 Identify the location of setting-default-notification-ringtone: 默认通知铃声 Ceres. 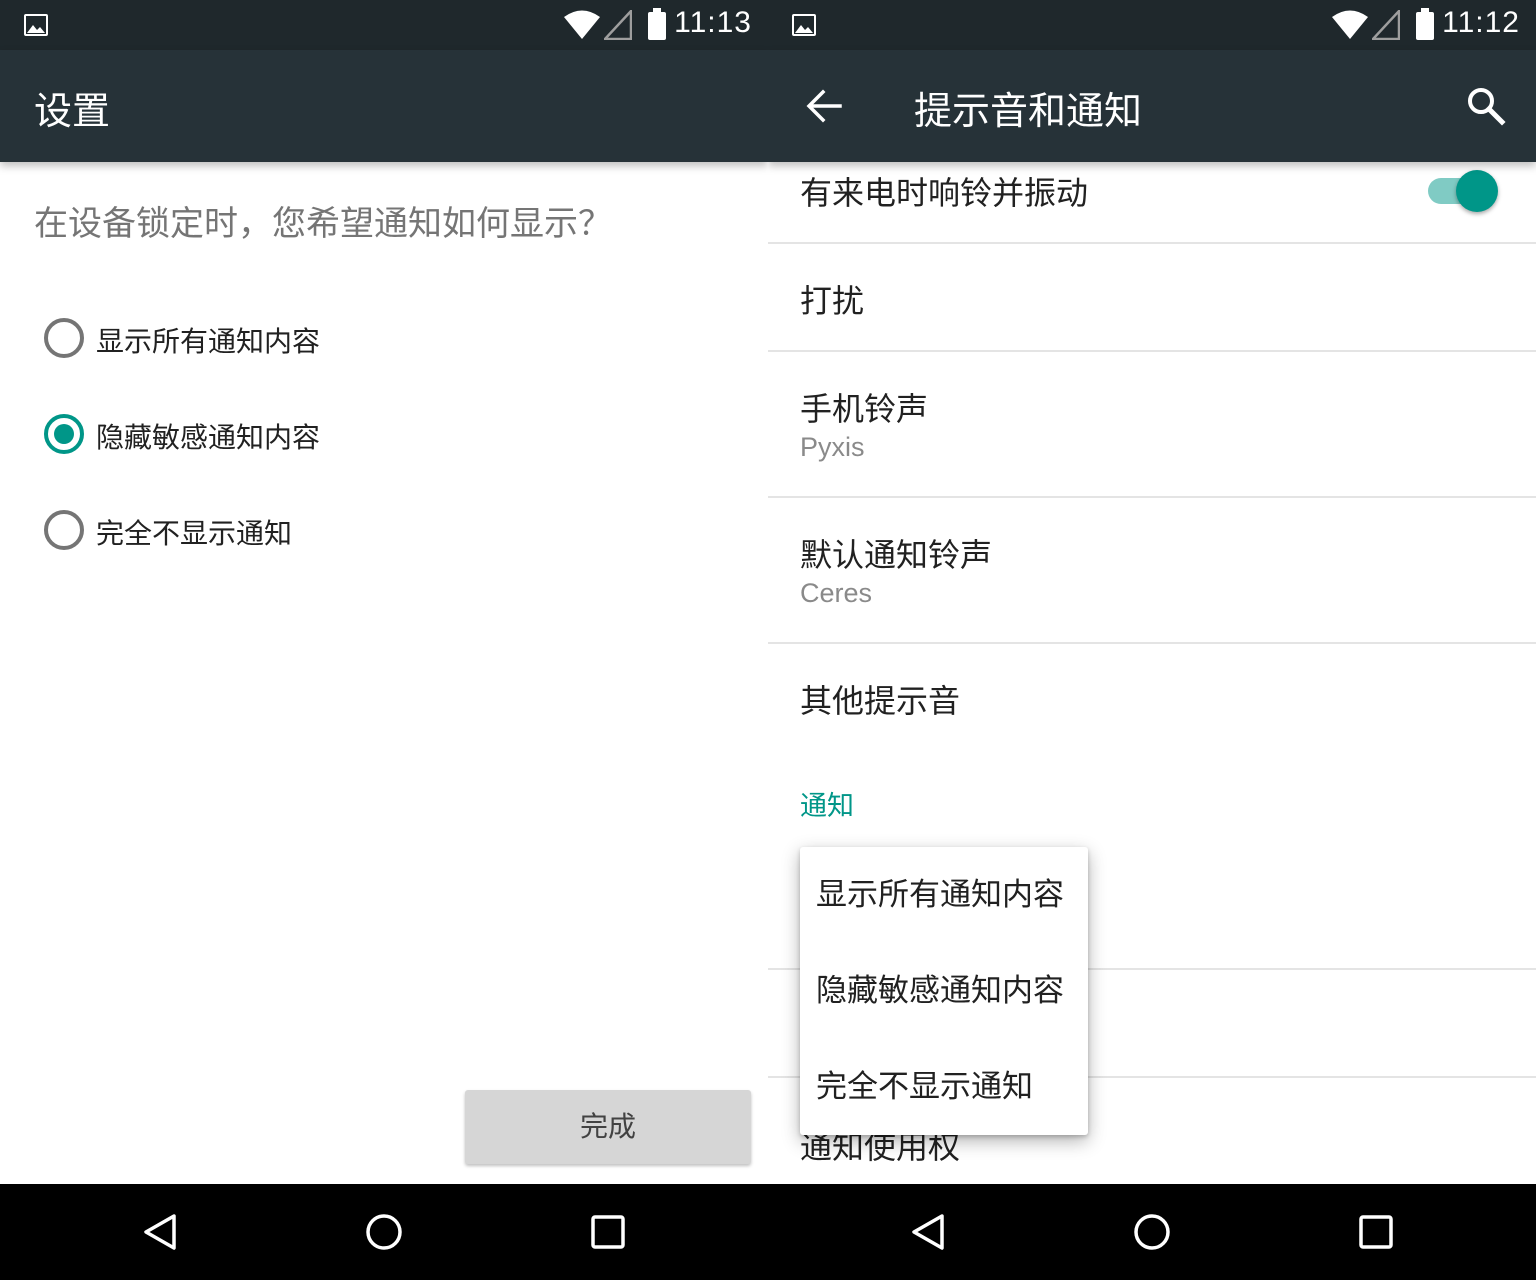
(1152, 571).